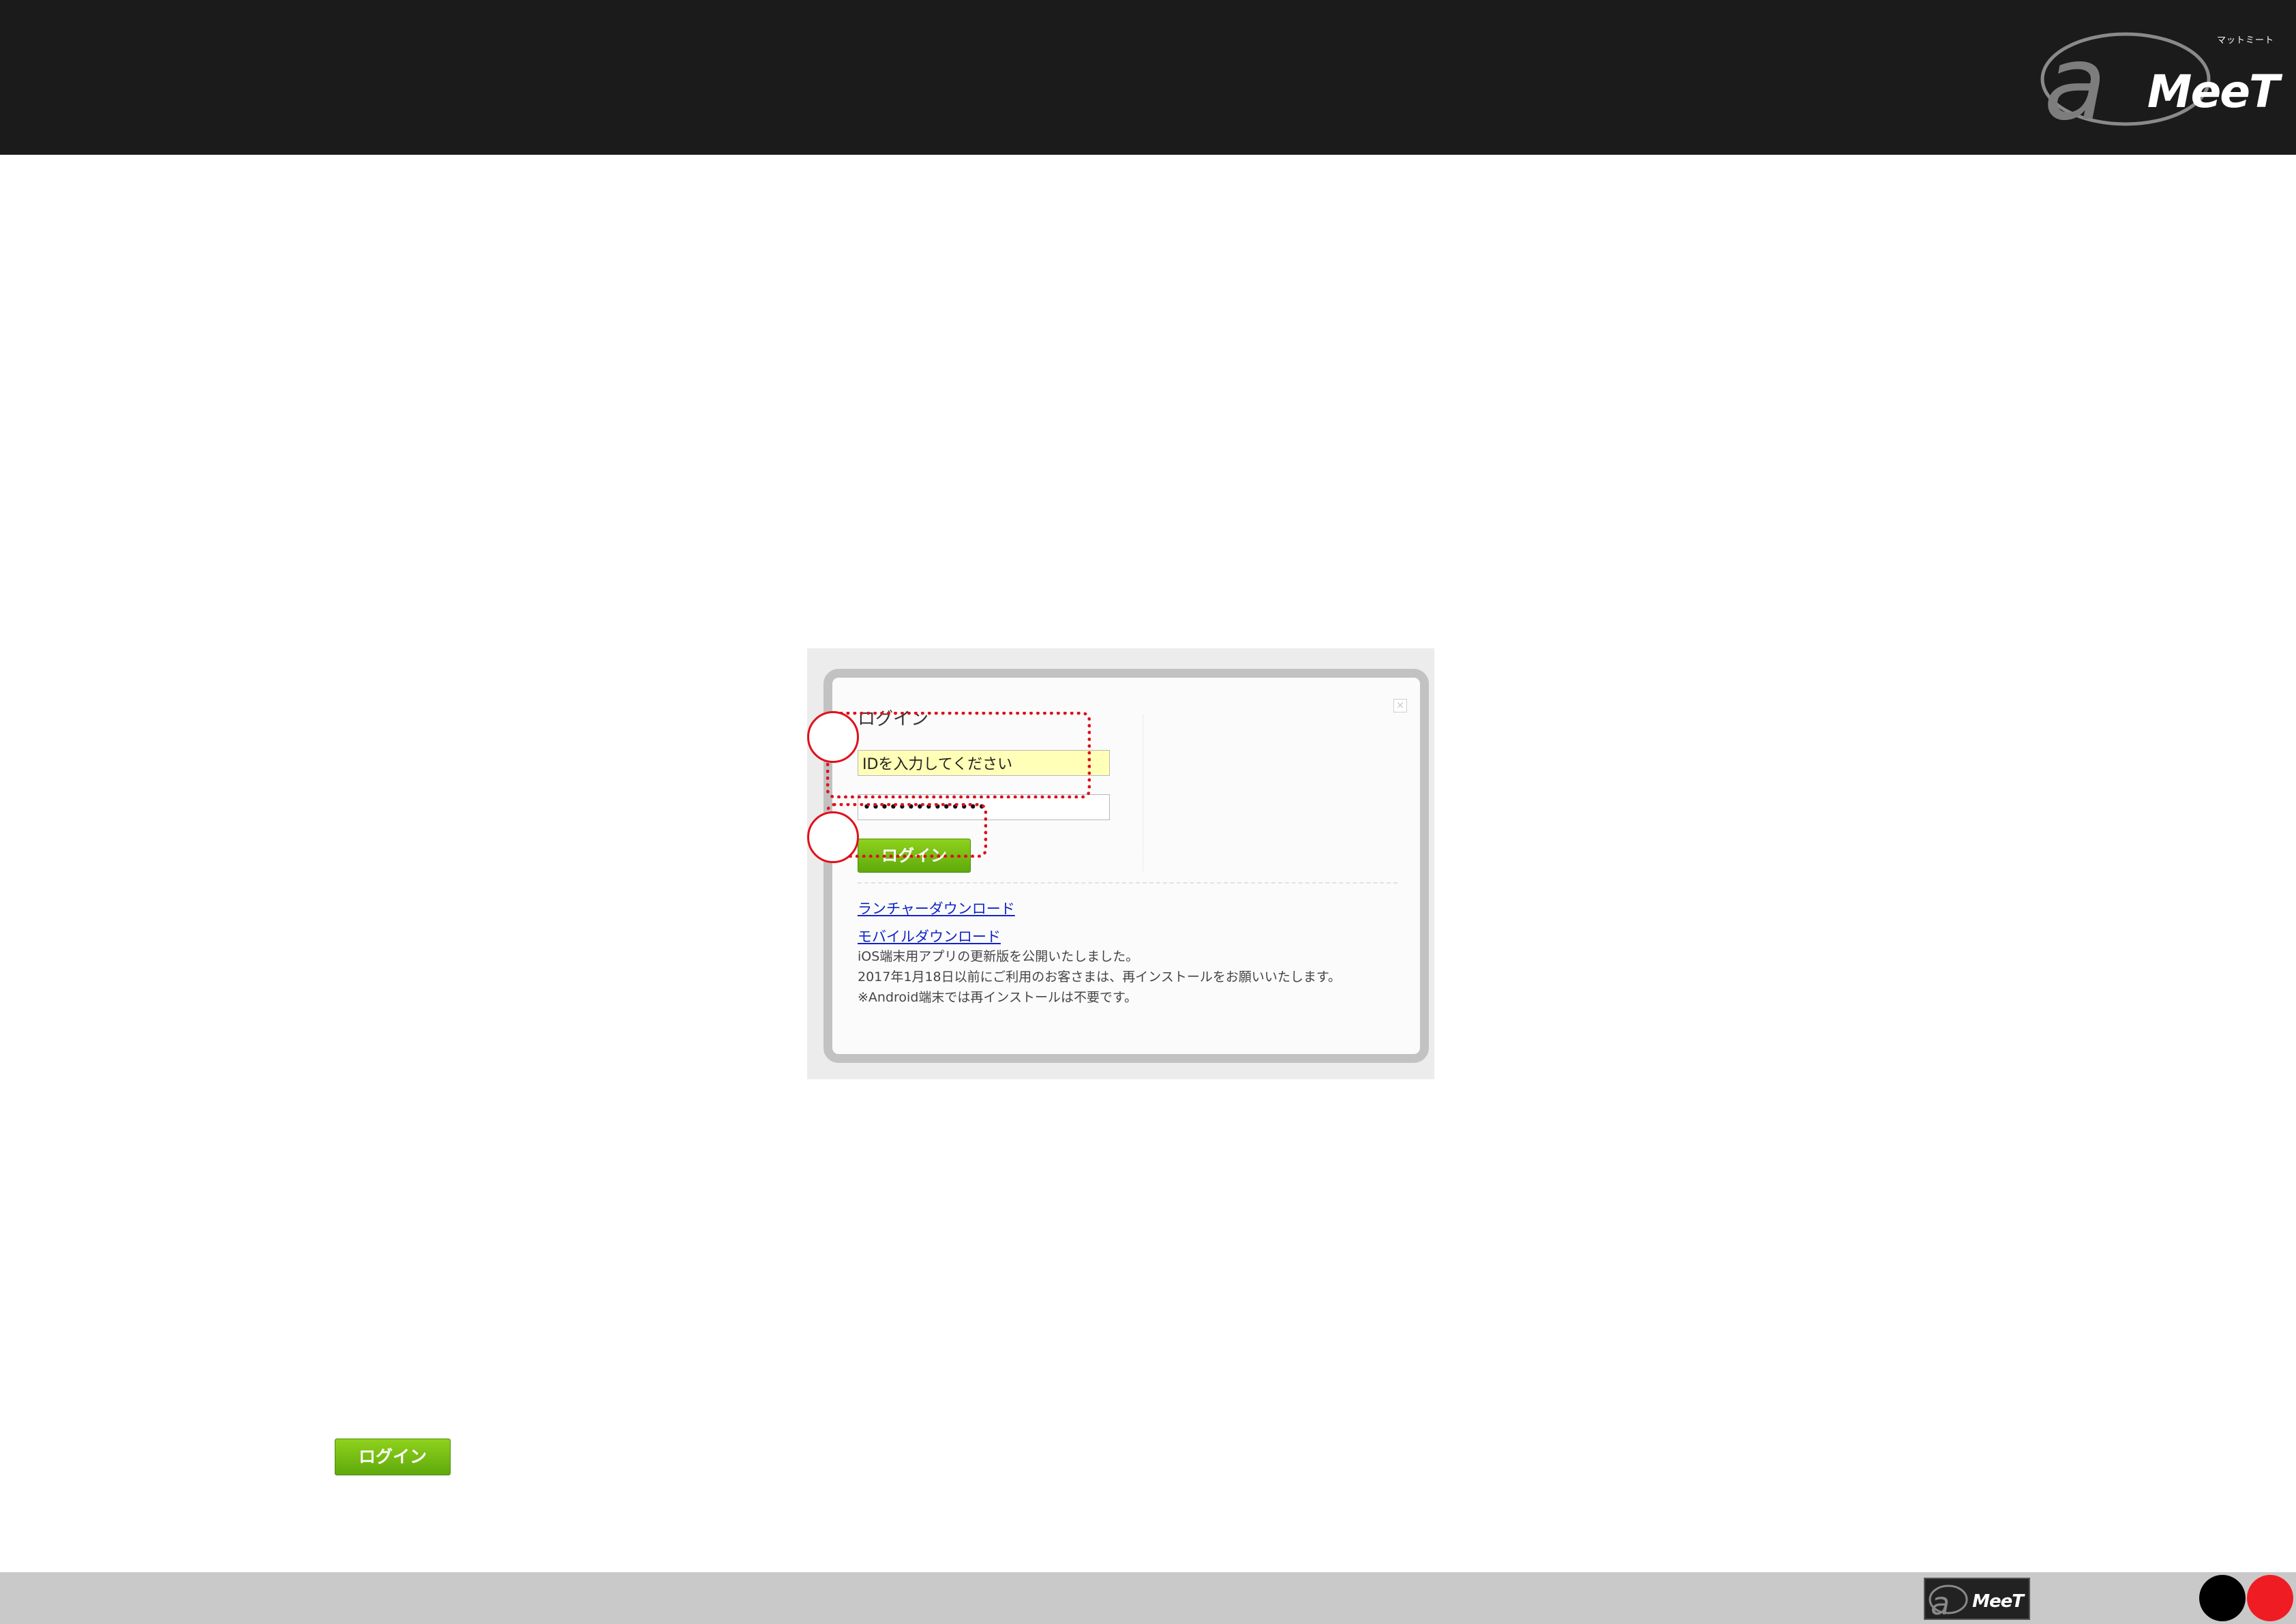 The image size is (2296, 1624). I want to click on brand-kana: マットミート, so click(2245, 40).